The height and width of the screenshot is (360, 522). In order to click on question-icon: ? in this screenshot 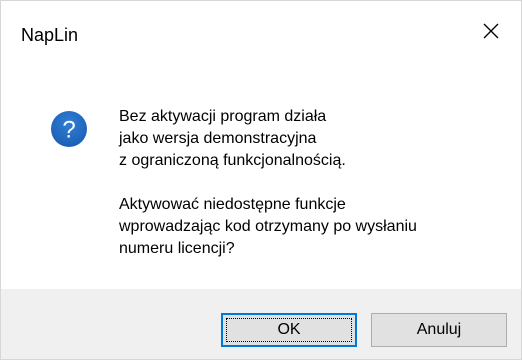, I will do `click(69, 129)`.